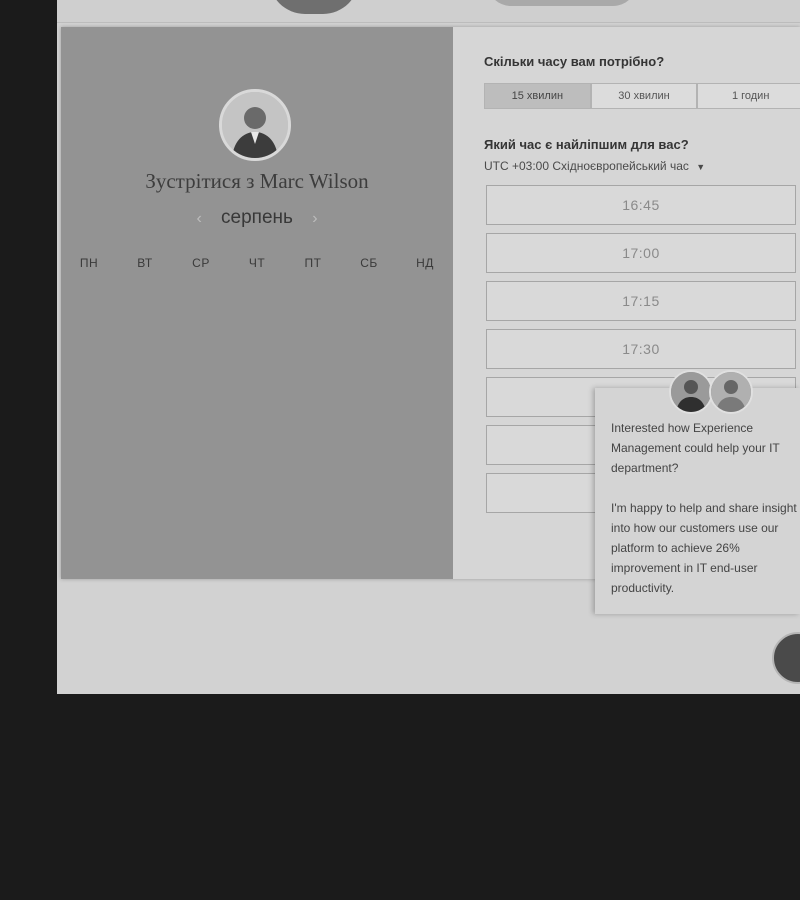 This screenshot has width=800, height=900. I want to click on weekday-label: СБ, so click(369, 263).